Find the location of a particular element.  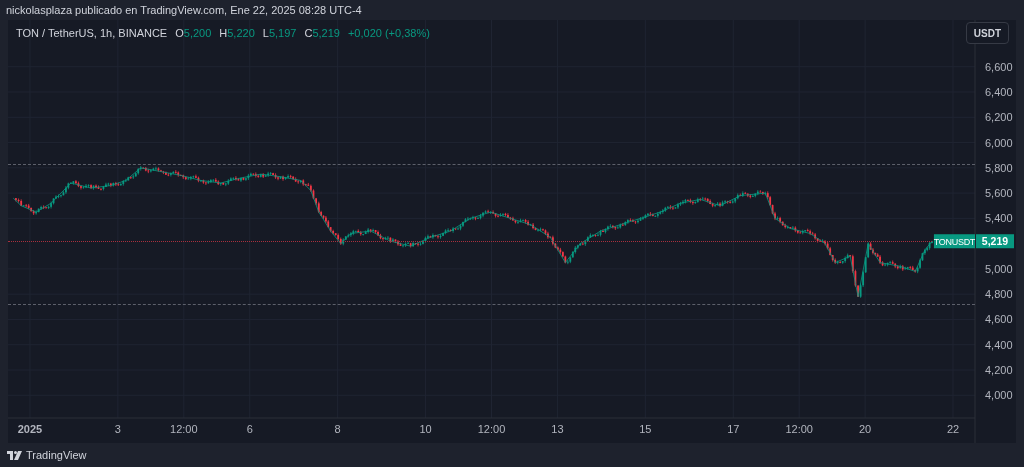

price-axis-label: 5,000 is located at coordinates (999, 268).